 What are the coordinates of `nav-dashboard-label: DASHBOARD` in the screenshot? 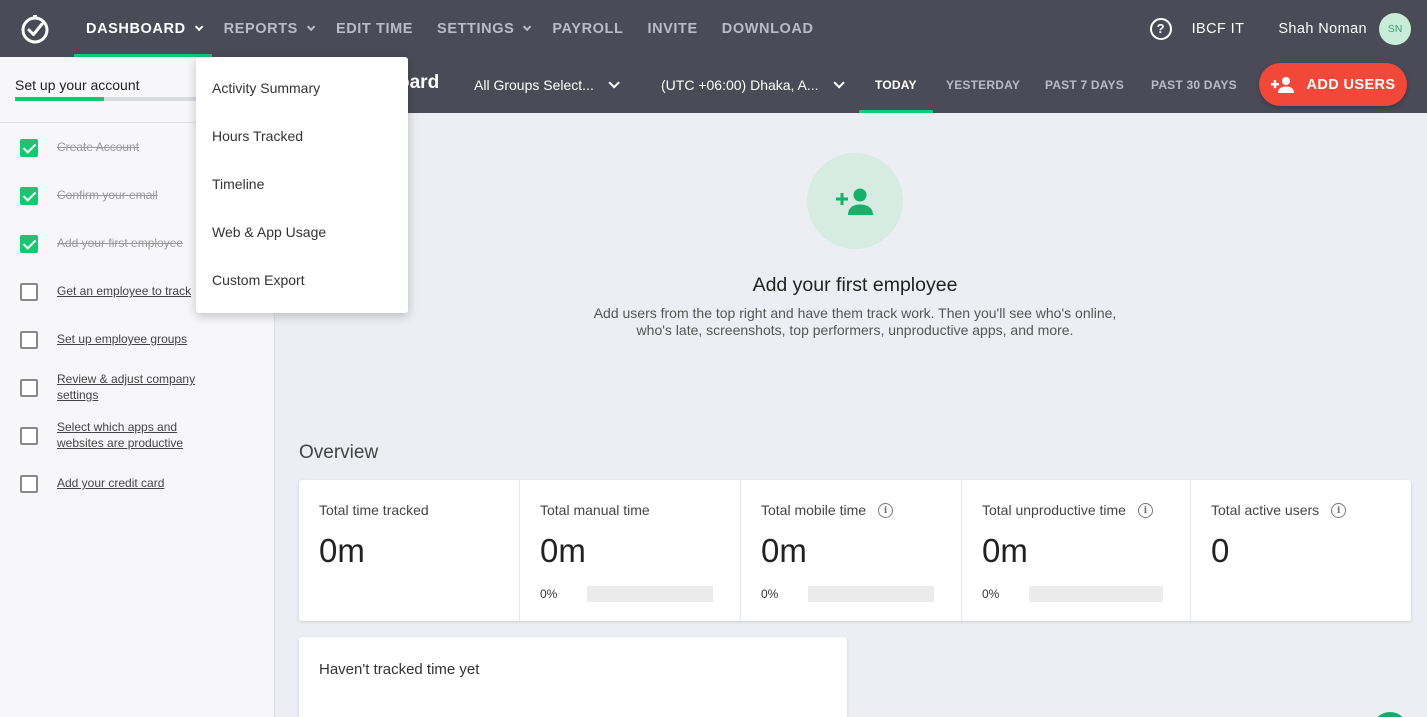 It's located at (136, 28).